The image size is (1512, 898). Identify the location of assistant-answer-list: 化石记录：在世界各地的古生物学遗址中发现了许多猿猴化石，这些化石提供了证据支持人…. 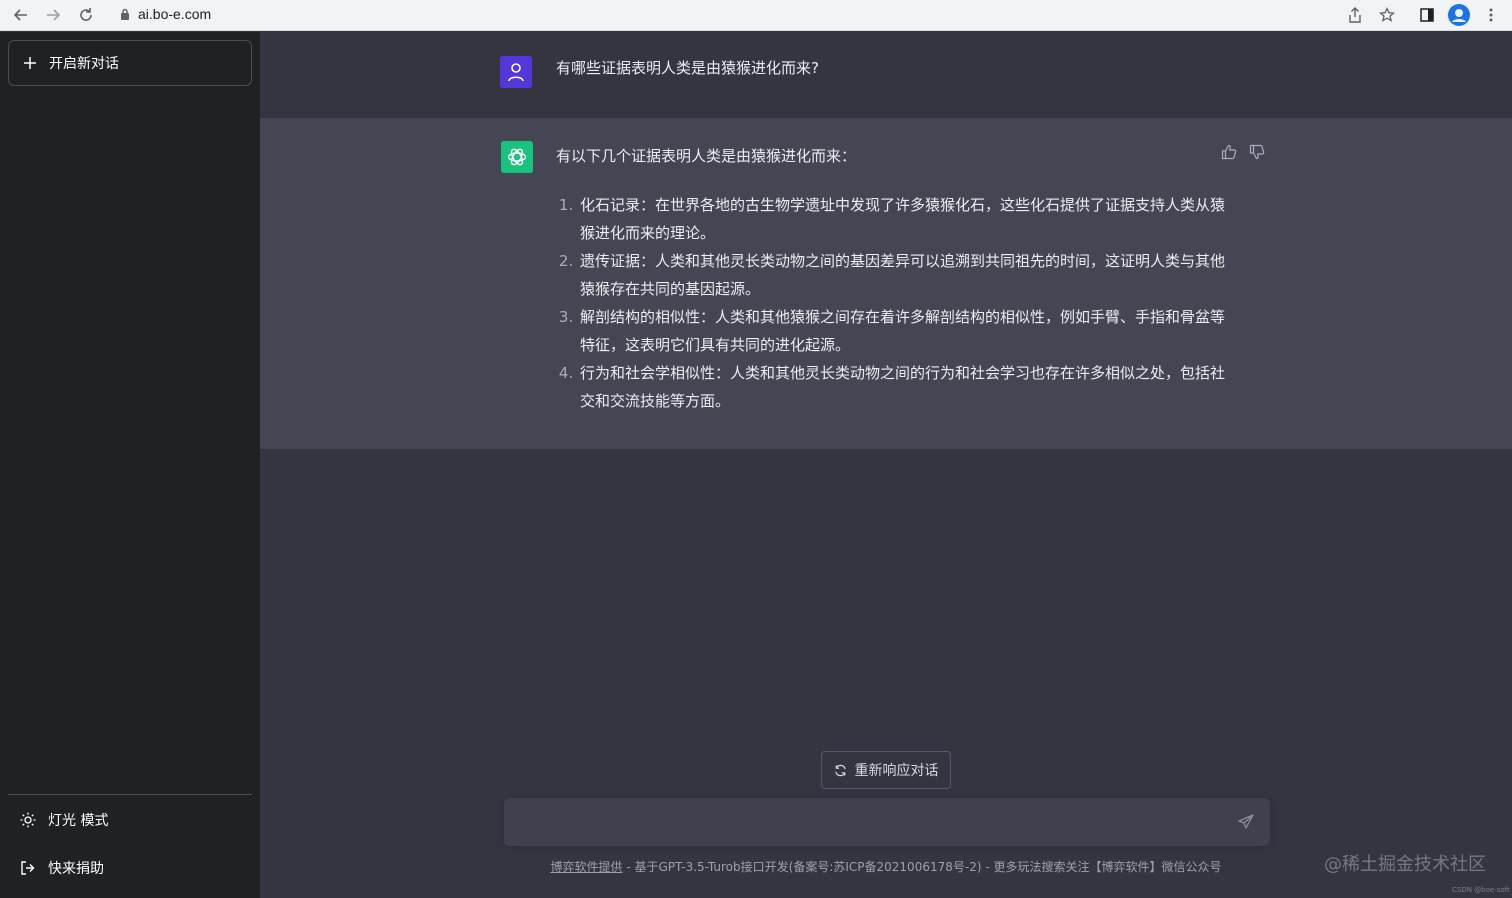
(897, 303).